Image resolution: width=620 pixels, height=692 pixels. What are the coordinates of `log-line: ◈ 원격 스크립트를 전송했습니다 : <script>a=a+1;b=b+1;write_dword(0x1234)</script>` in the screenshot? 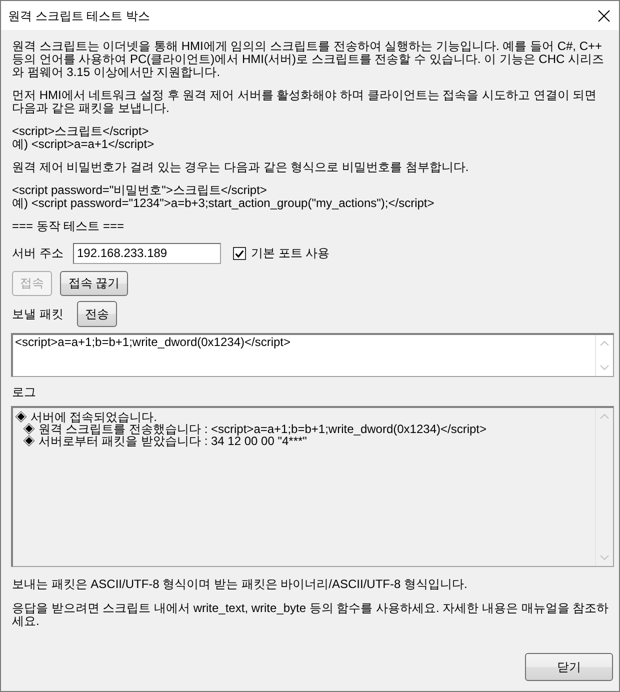 It's located at (255, 429).